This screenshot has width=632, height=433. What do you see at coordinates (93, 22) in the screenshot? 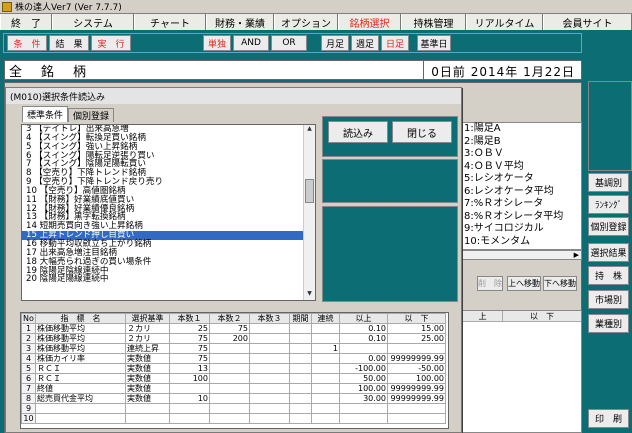
I see `menu-system: システム` at bounding box center [93, 22].